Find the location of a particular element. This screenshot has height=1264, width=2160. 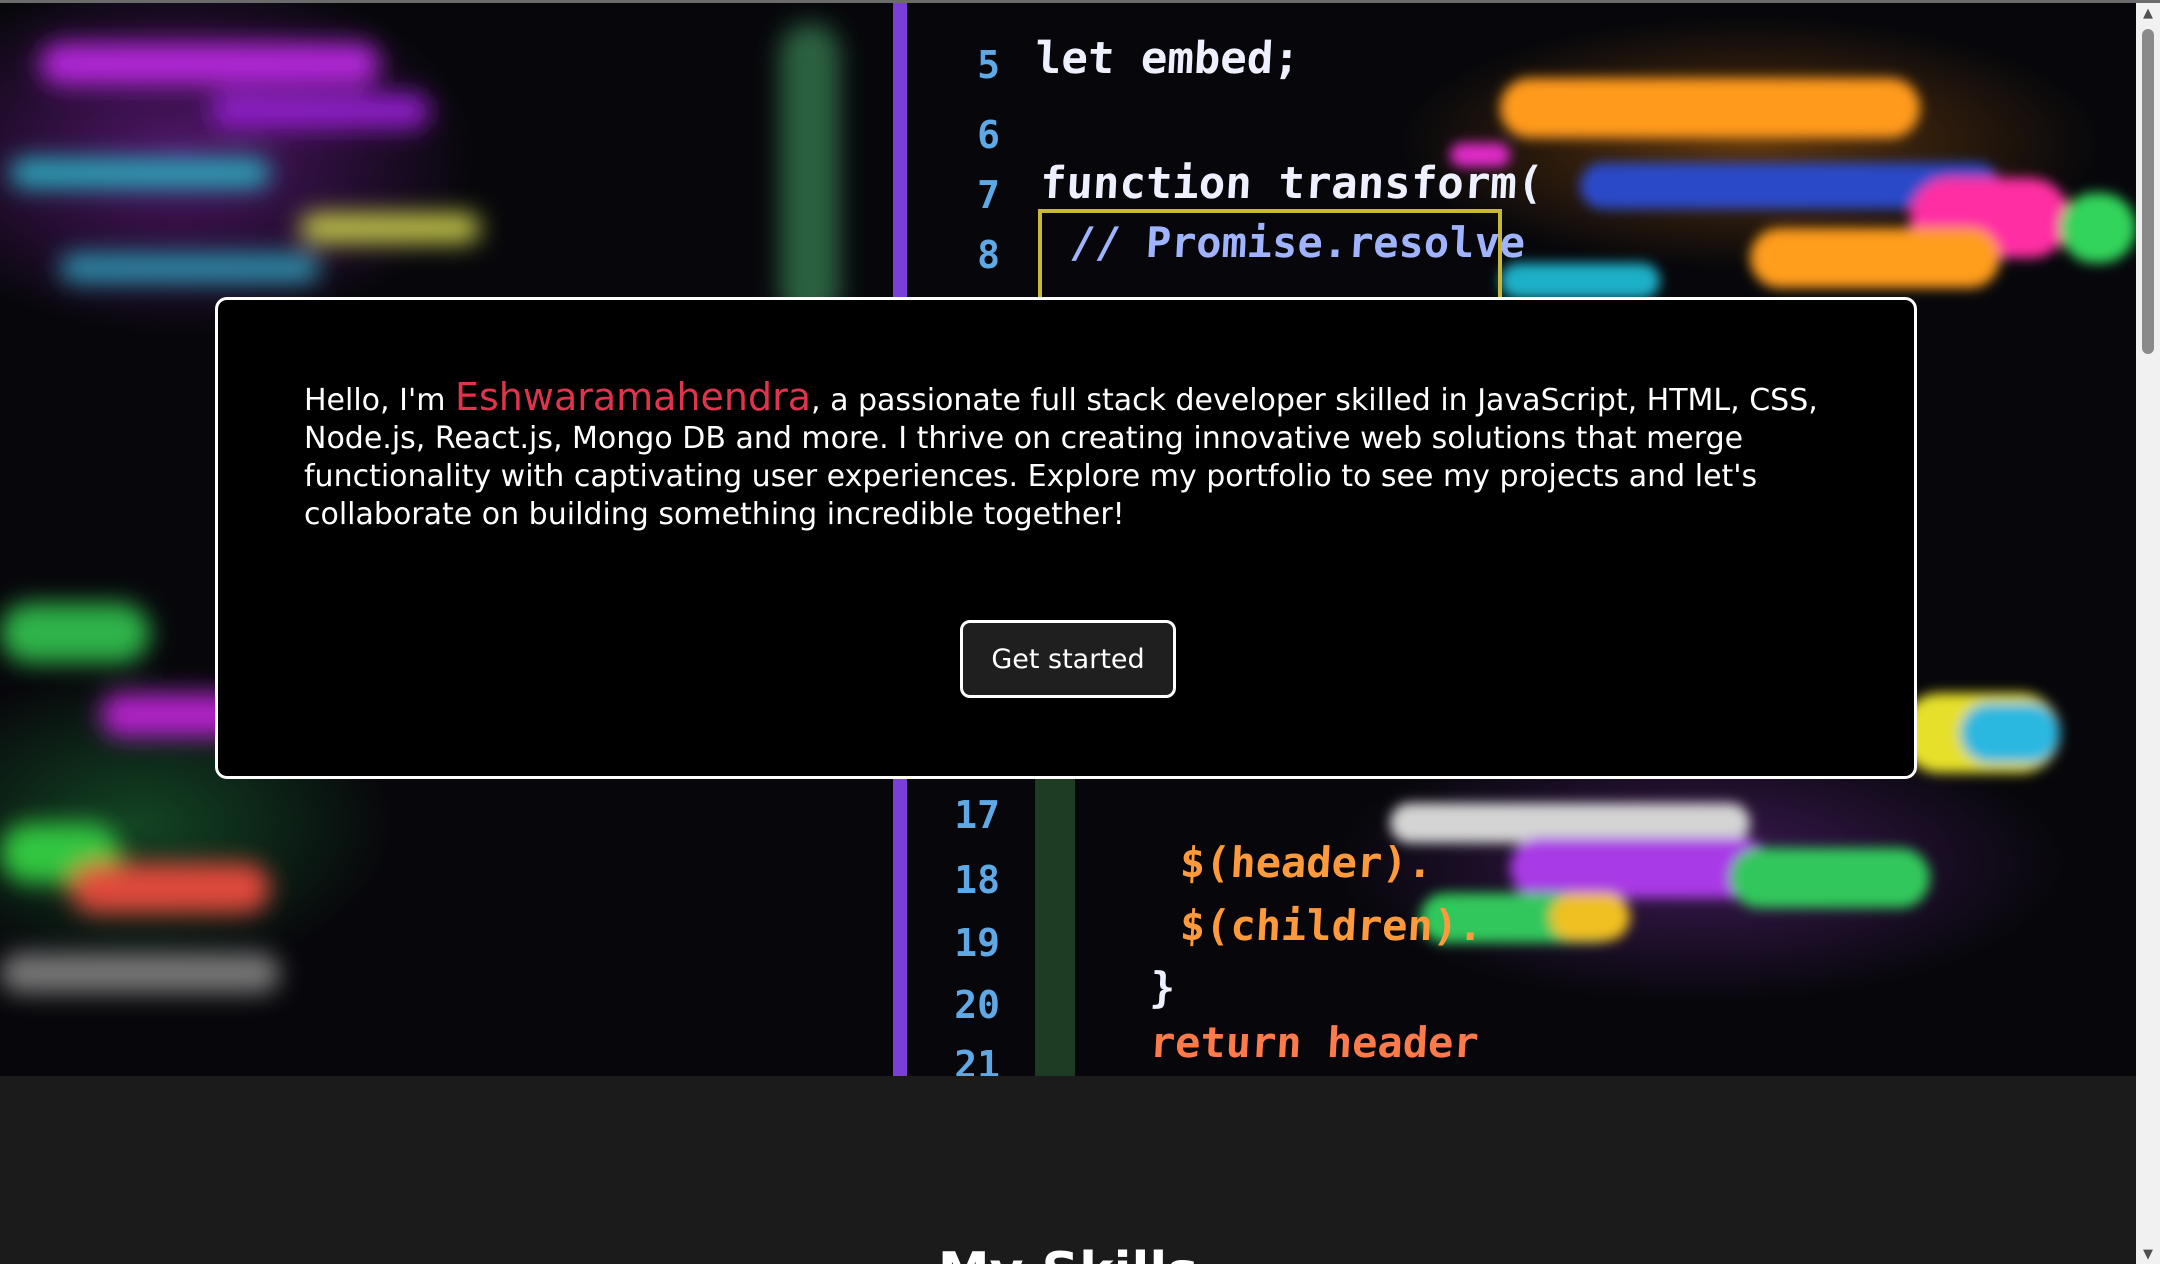

page-scrollbar: ▲ ▼ is located at coordinates (2148, 633).